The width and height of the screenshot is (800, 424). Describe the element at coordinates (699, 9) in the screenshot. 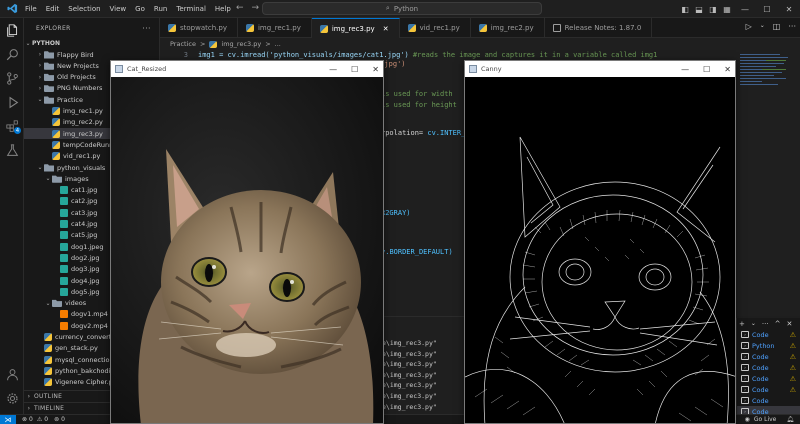

I see `toggle-panel-icon: ⬓` at that location.